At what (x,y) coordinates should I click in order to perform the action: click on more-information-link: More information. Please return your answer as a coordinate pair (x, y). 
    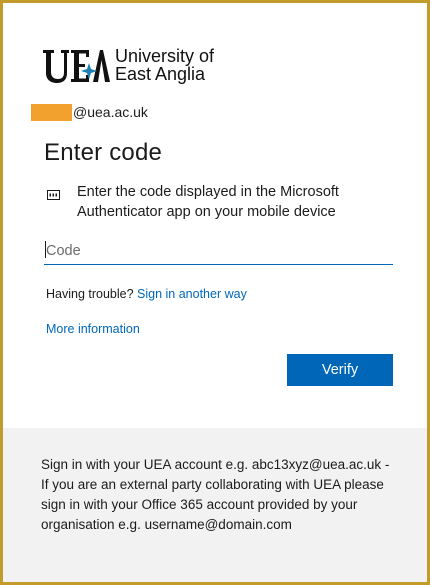
    Looking at the image, I should click on (93, 329).